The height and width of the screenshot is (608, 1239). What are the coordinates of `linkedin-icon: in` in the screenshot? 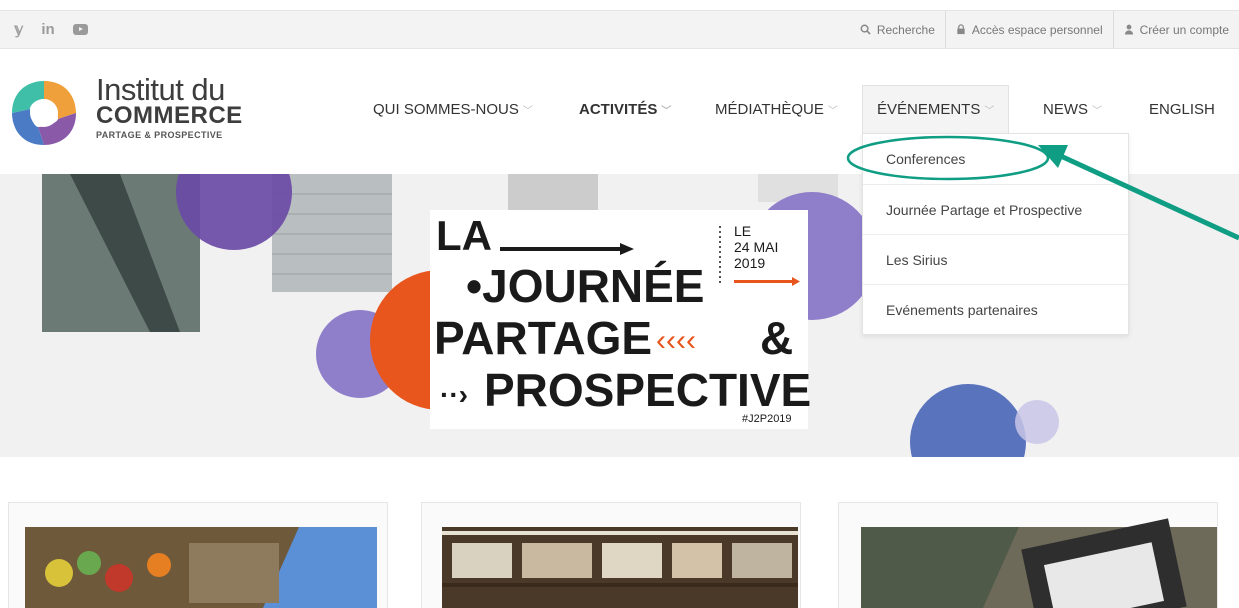 It's located at (47, 29).